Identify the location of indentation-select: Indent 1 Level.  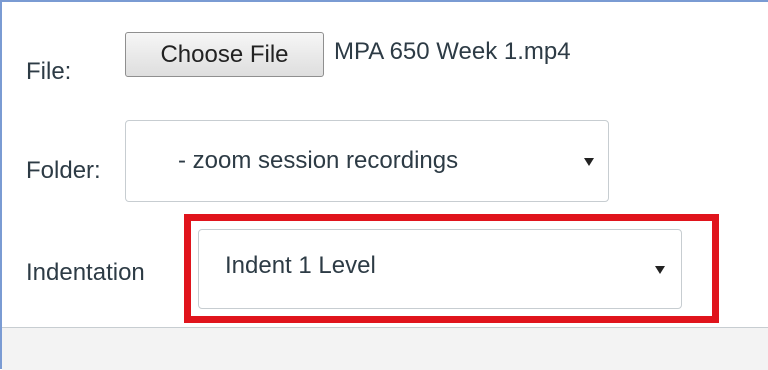
(440, 269).